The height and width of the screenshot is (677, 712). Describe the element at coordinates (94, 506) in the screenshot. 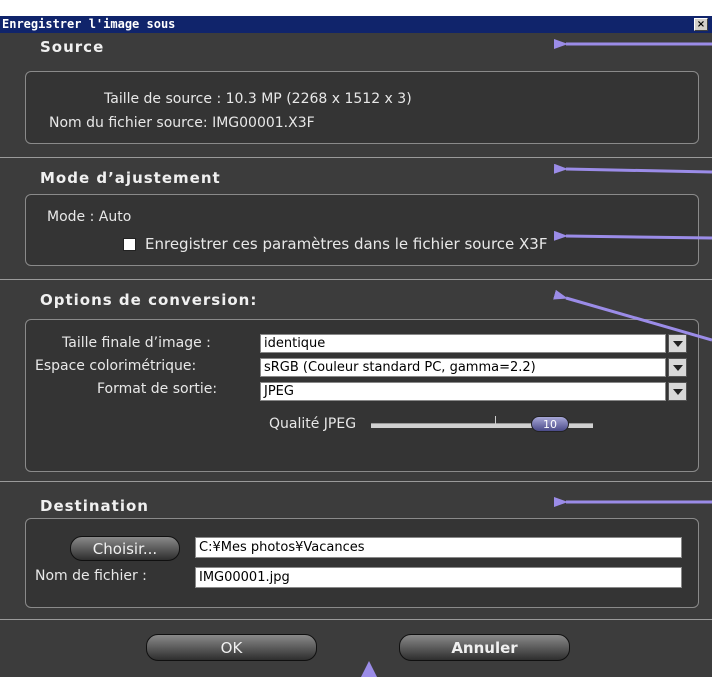

I see `destination-section-title: Destination` at that location.